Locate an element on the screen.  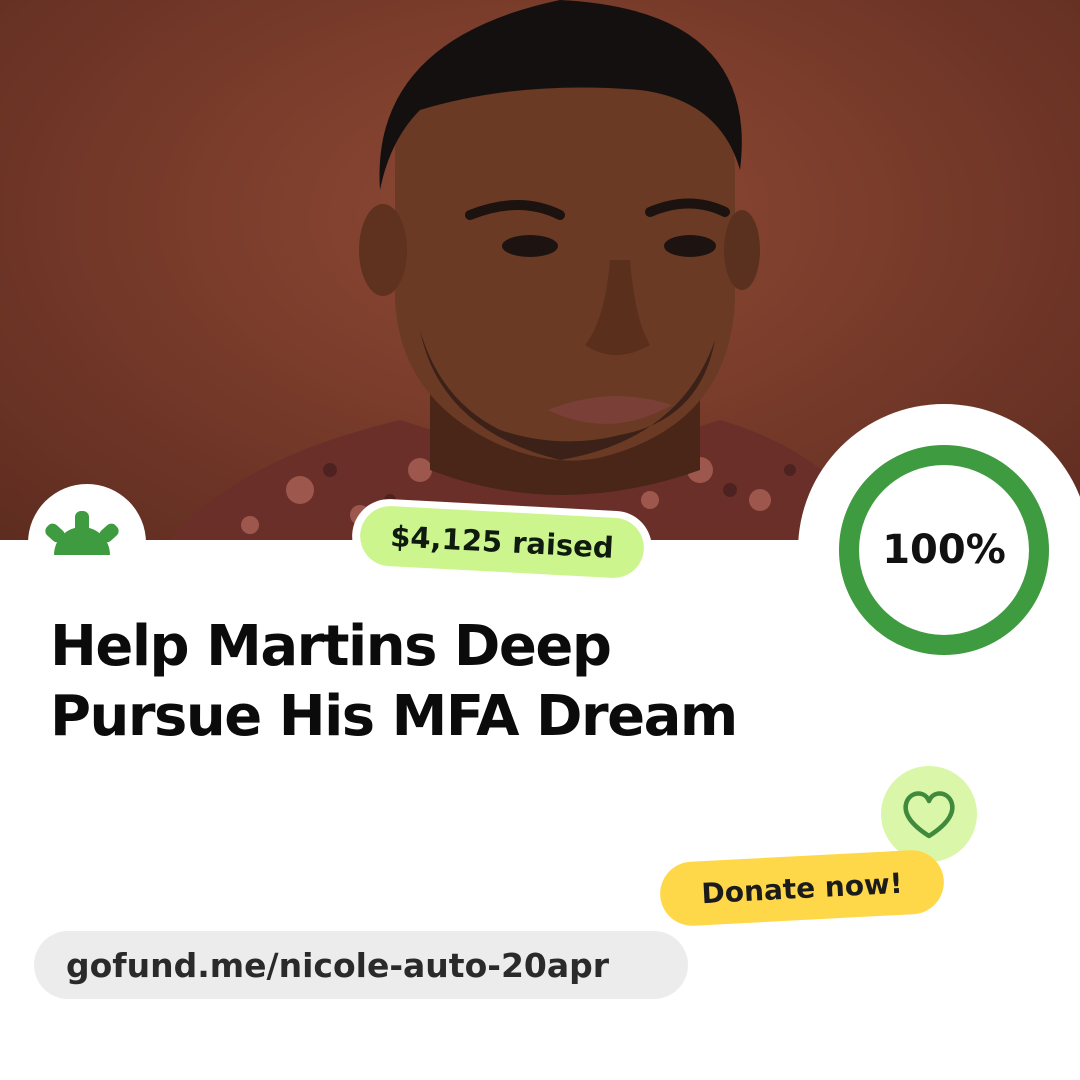
raised-badge: $4,125 raised is located at coordinates (502, 542).